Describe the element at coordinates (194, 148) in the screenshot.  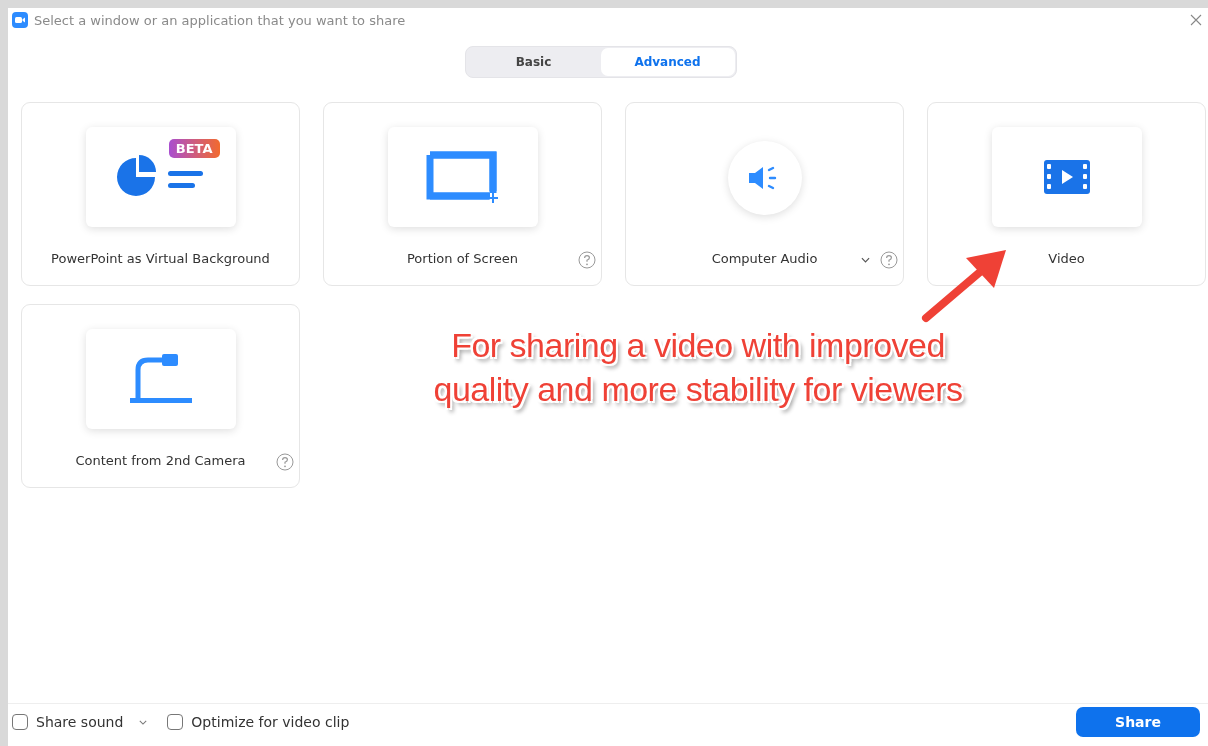
I see `beta-badge: BETA` at that location.